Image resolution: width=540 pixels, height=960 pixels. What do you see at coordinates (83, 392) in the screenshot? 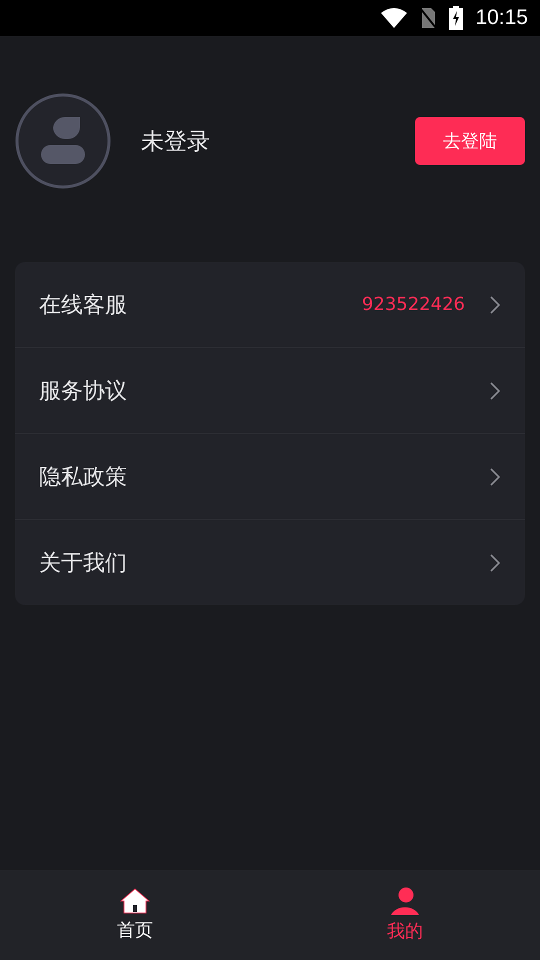
I see `menu-label: 服务协议` at bounding box center [83, 392].